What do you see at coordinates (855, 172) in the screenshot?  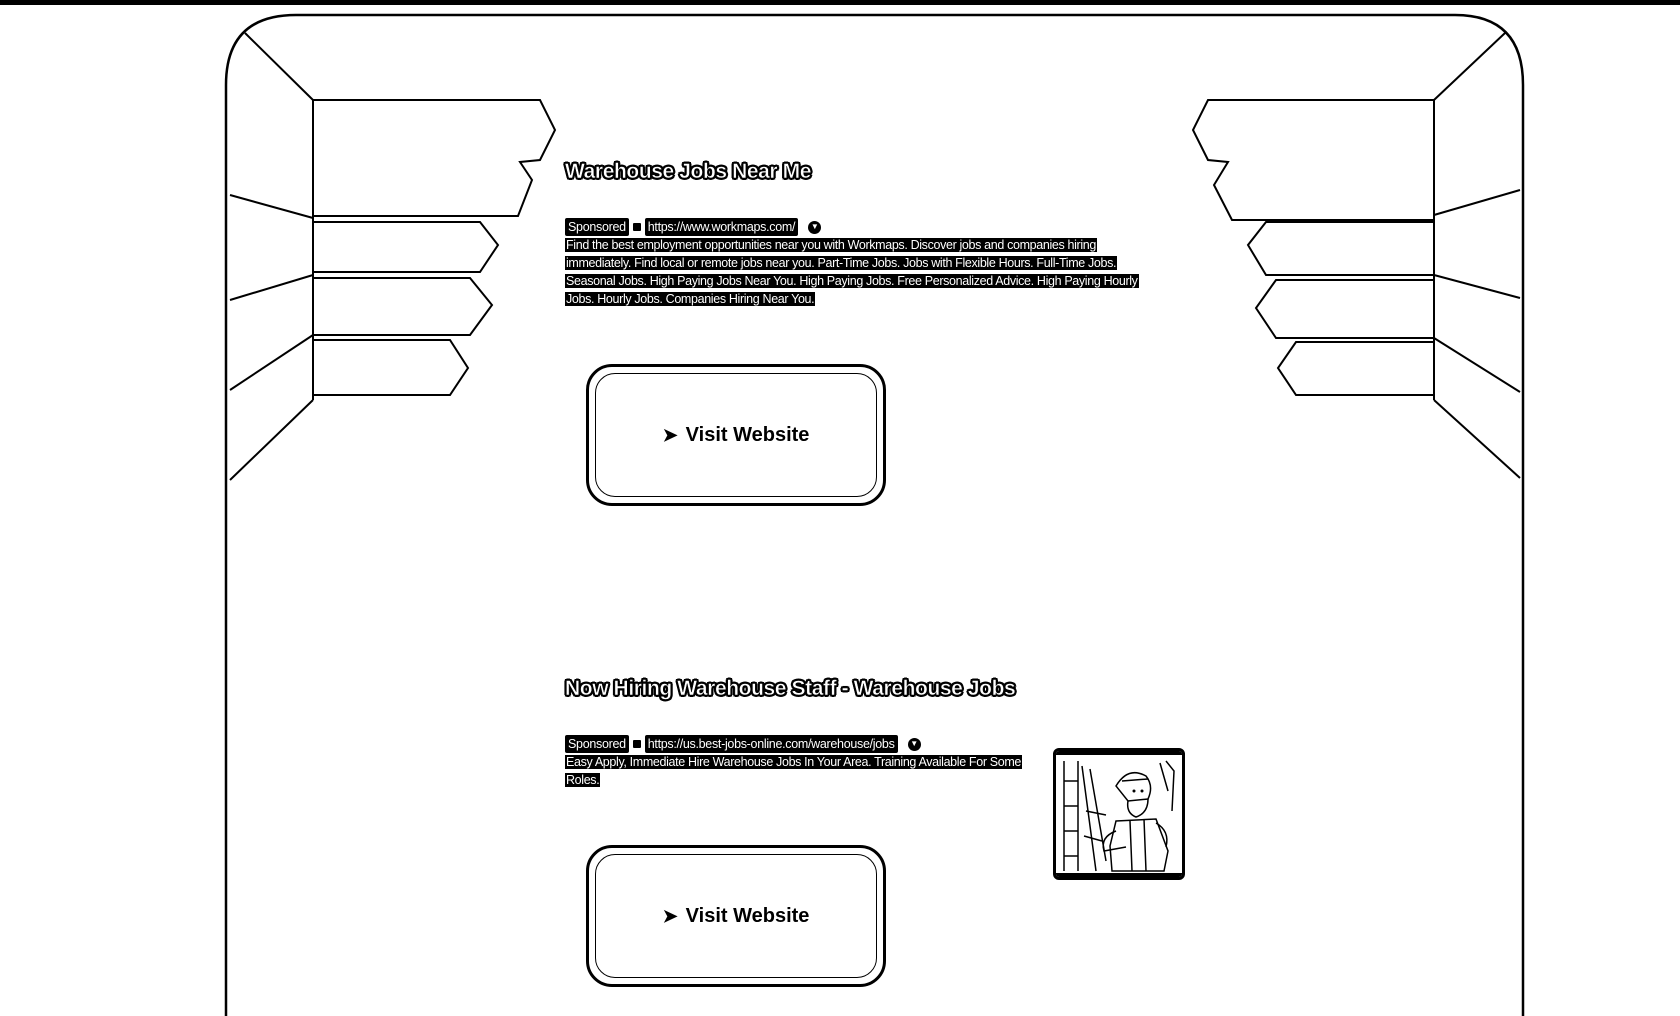 I see `ad-title: Warehouse Jobs Near Me` at bounding box center [855, 172].